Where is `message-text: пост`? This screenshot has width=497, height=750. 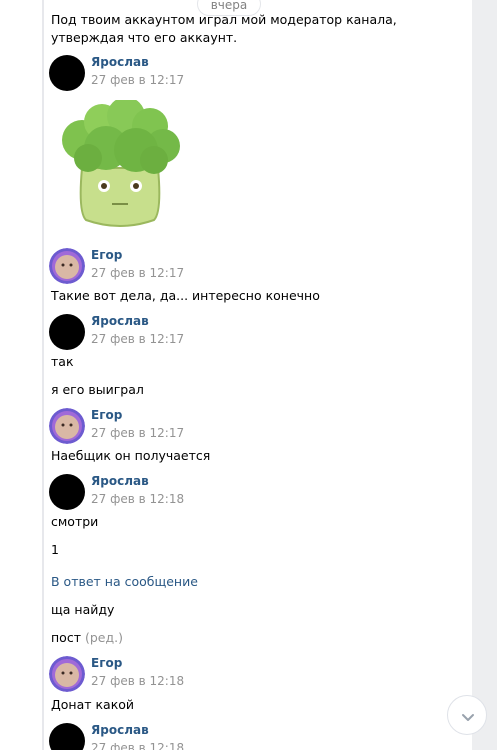 message-text: пост is located at coordinates (66, 637).